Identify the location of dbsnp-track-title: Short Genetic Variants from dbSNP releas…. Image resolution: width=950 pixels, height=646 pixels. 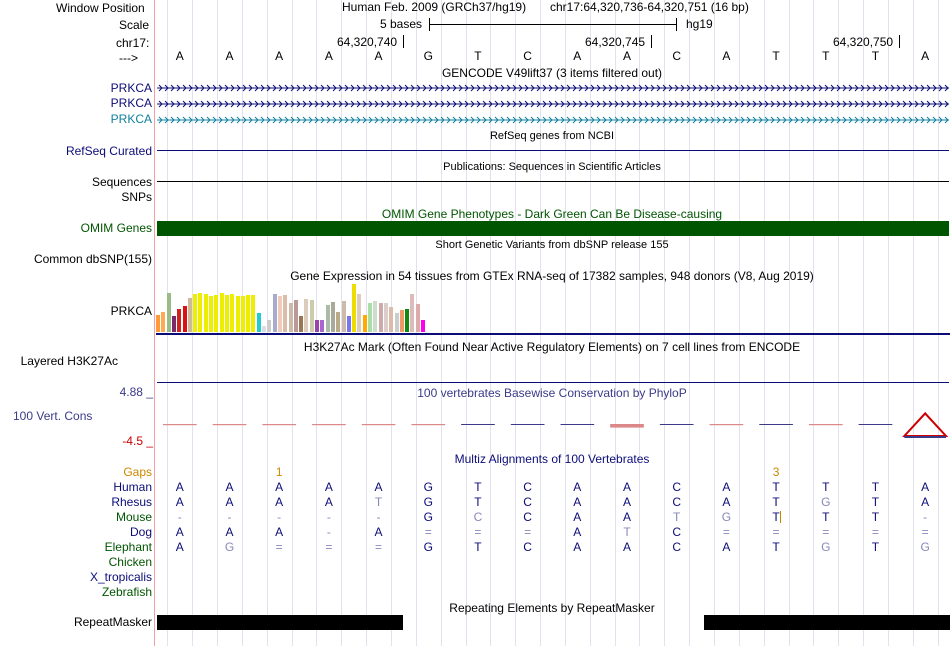
(551, 245).